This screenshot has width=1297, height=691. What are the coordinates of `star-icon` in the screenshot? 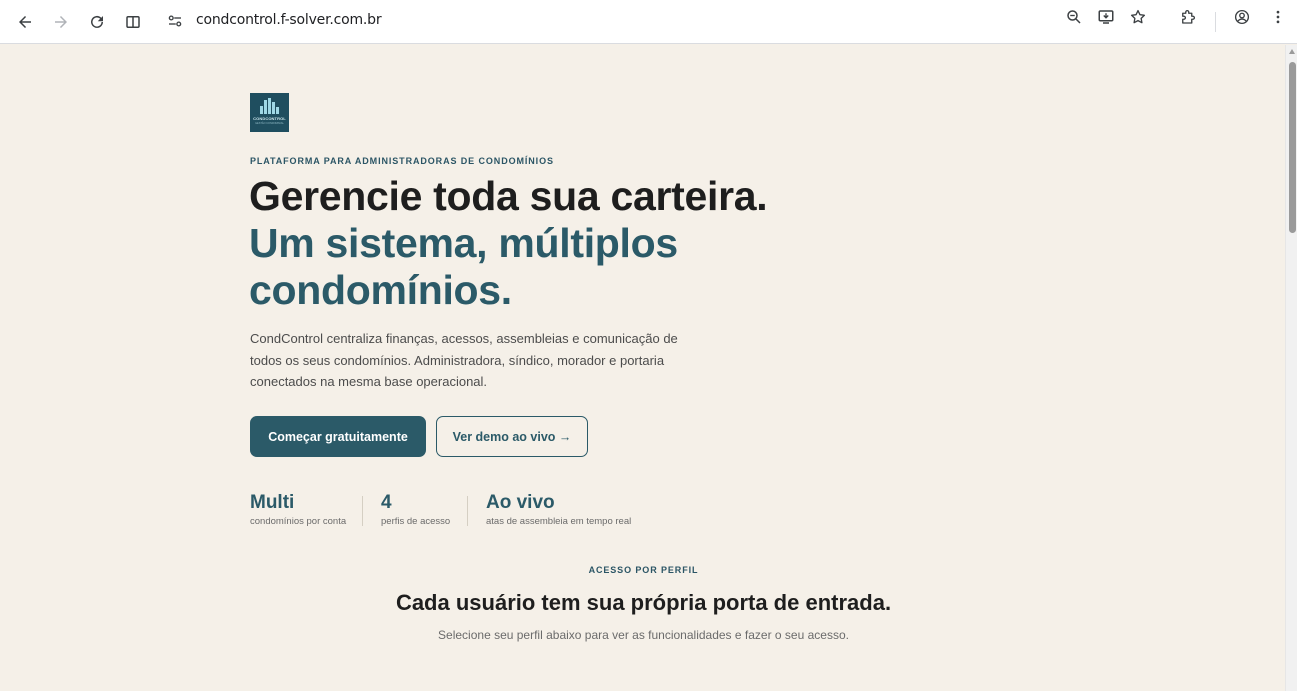 It's located at (1138, 16).